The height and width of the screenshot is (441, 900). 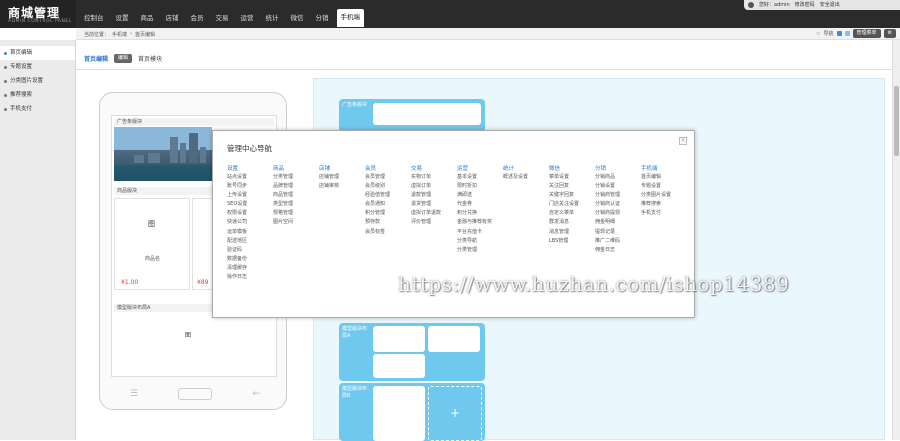 I want to click on modal-nav-link: 评价管理, so click(x=434, y=222).